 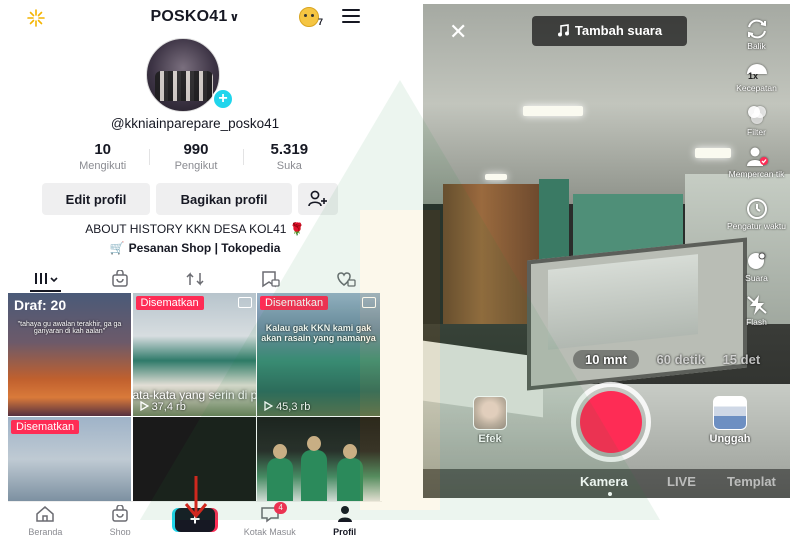 I want to click on duration-selector: 10 mnt 60 detik 15 det, so click(x=681, y=360).